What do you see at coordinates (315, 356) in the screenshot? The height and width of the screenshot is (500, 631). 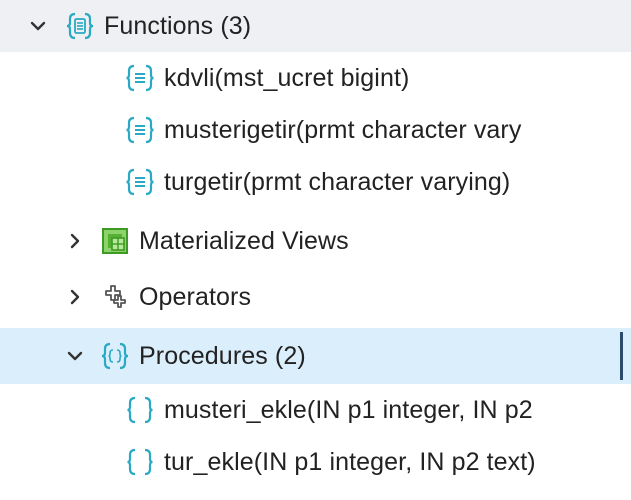 I see `tree-node-procedures: Procedures (2)` at bounding box center [315, 356].